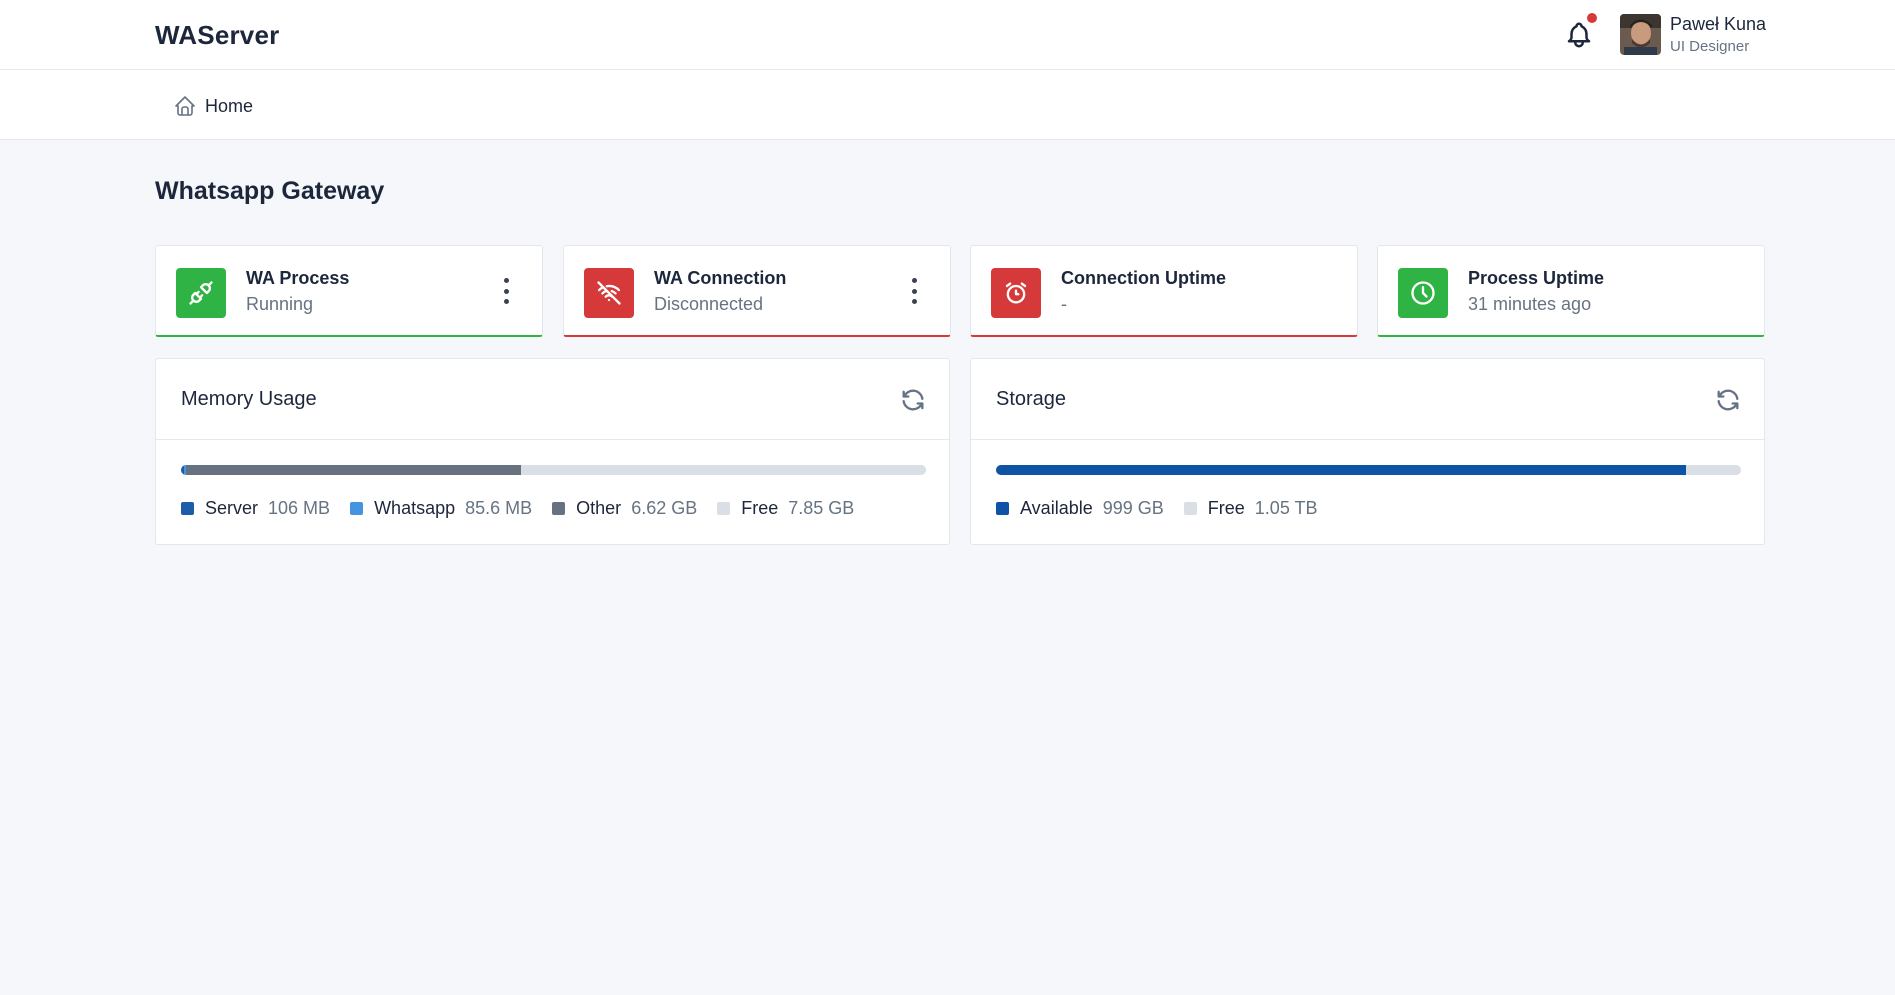 This screenshot has height=995, width=1895. What do you see at coordinates (552, 399) in the screenshot?
I see `card-header: Memory Usage` at bounding box center [552, 399].